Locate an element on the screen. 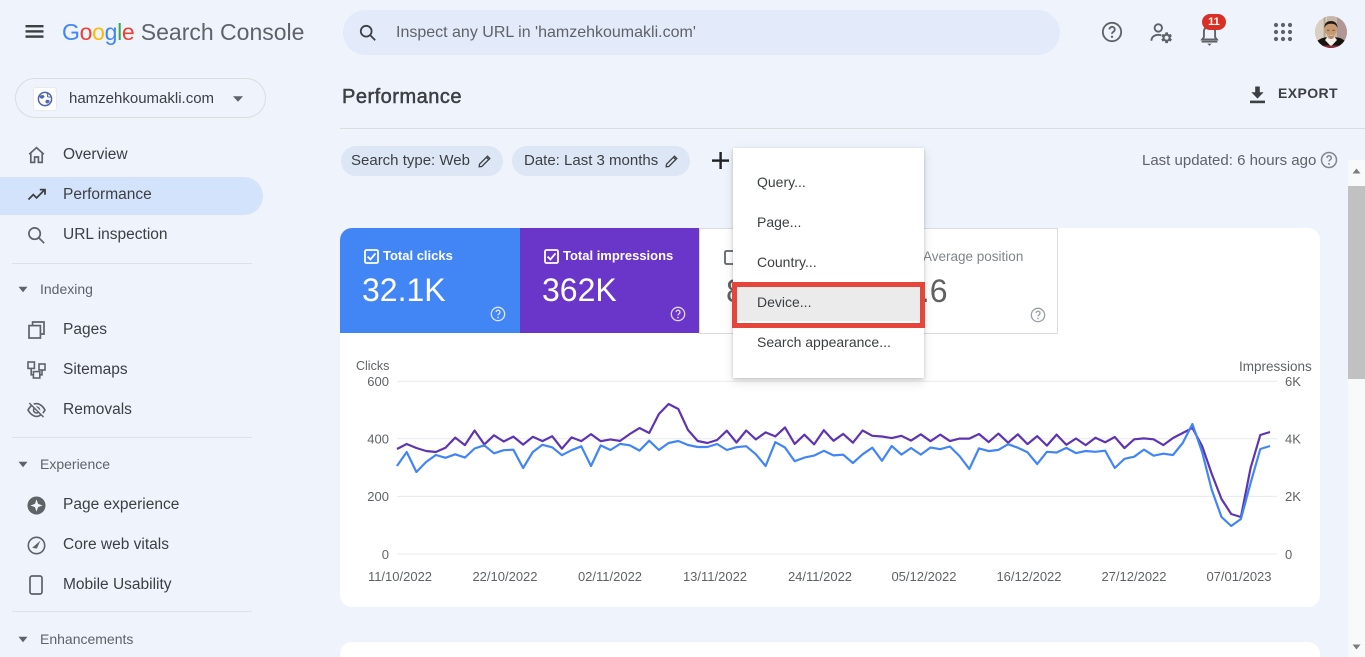 This screenshot has width=1365, height=657. svg-text: 600 is located at coordinates (378, 381).